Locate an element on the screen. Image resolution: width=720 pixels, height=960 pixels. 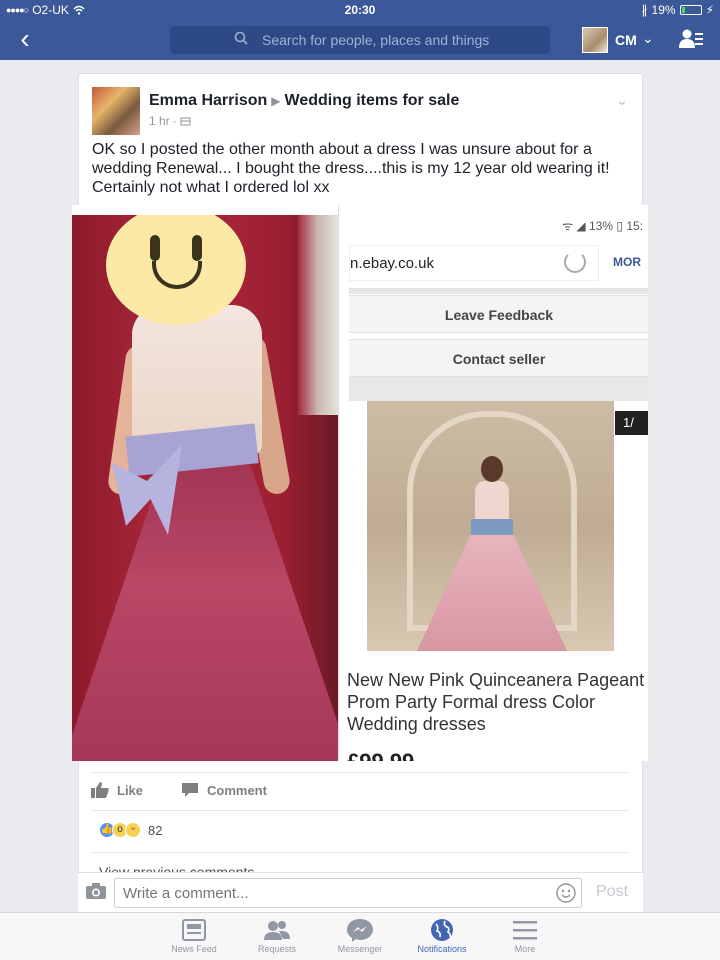
camera-icon is located at coordinates (96, 891).